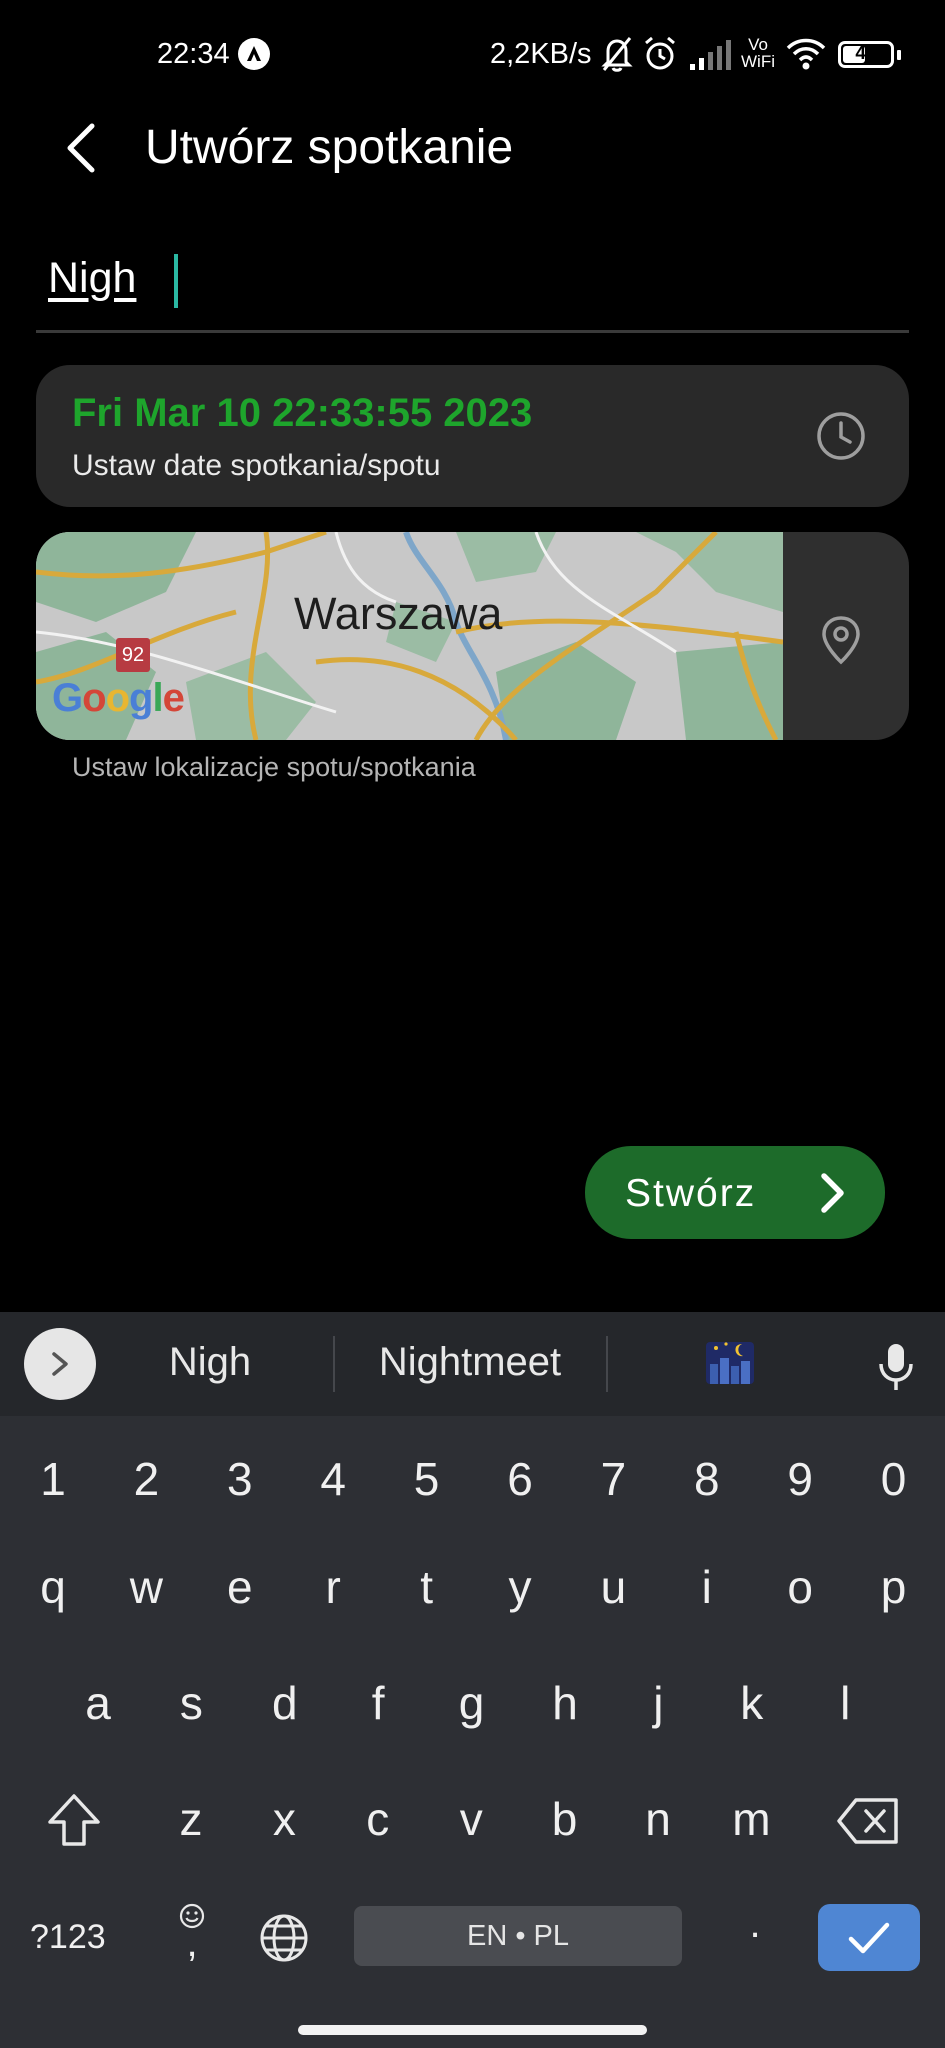 Image resolution: width=945 pixels, height=2048 pixels. What do you see at coordinates (471, 1819) in the screenshot?
I see `key-v: v` at bounding box center [471, 1819].